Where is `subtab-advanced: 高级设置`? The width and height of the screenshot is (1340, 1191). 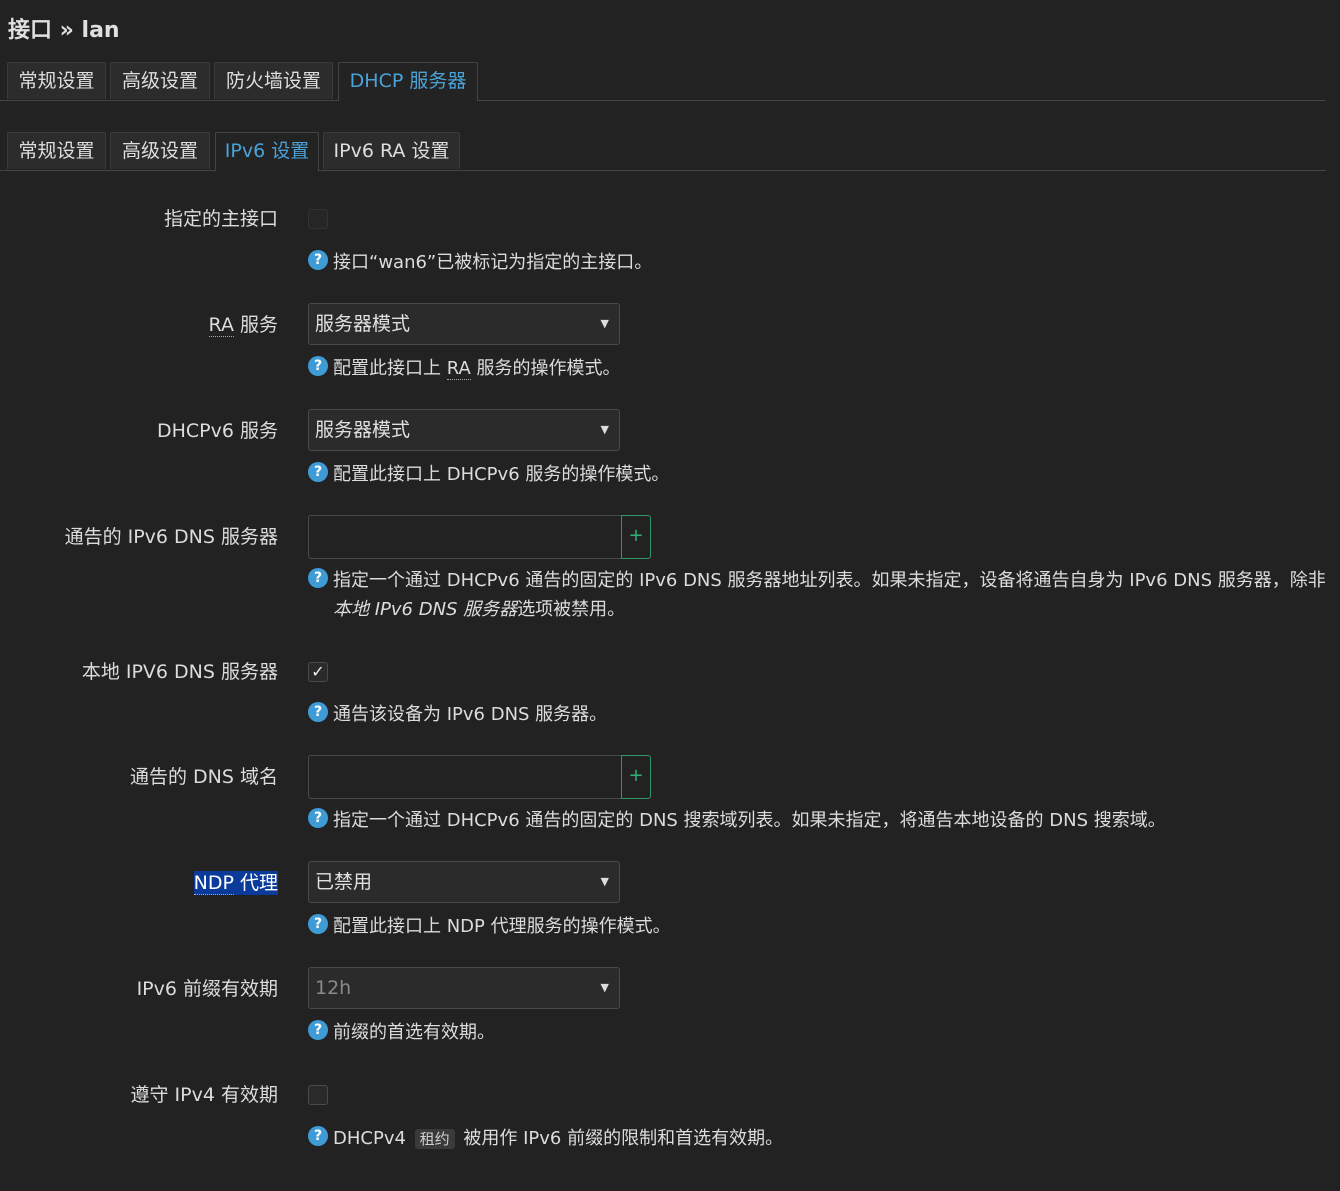 subtab-advanced: 高级设置 is located at coordinates (160, 150).